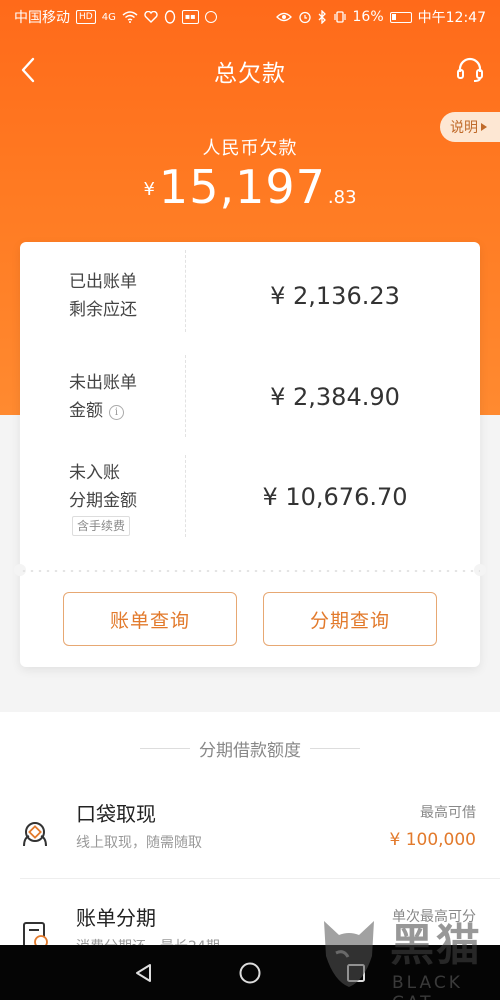 The width and height of the screenshot is (500, 1000). Describe the element at coordinates (448, 813) in the screenshot. I see `item-note: 最高可借` at that location.